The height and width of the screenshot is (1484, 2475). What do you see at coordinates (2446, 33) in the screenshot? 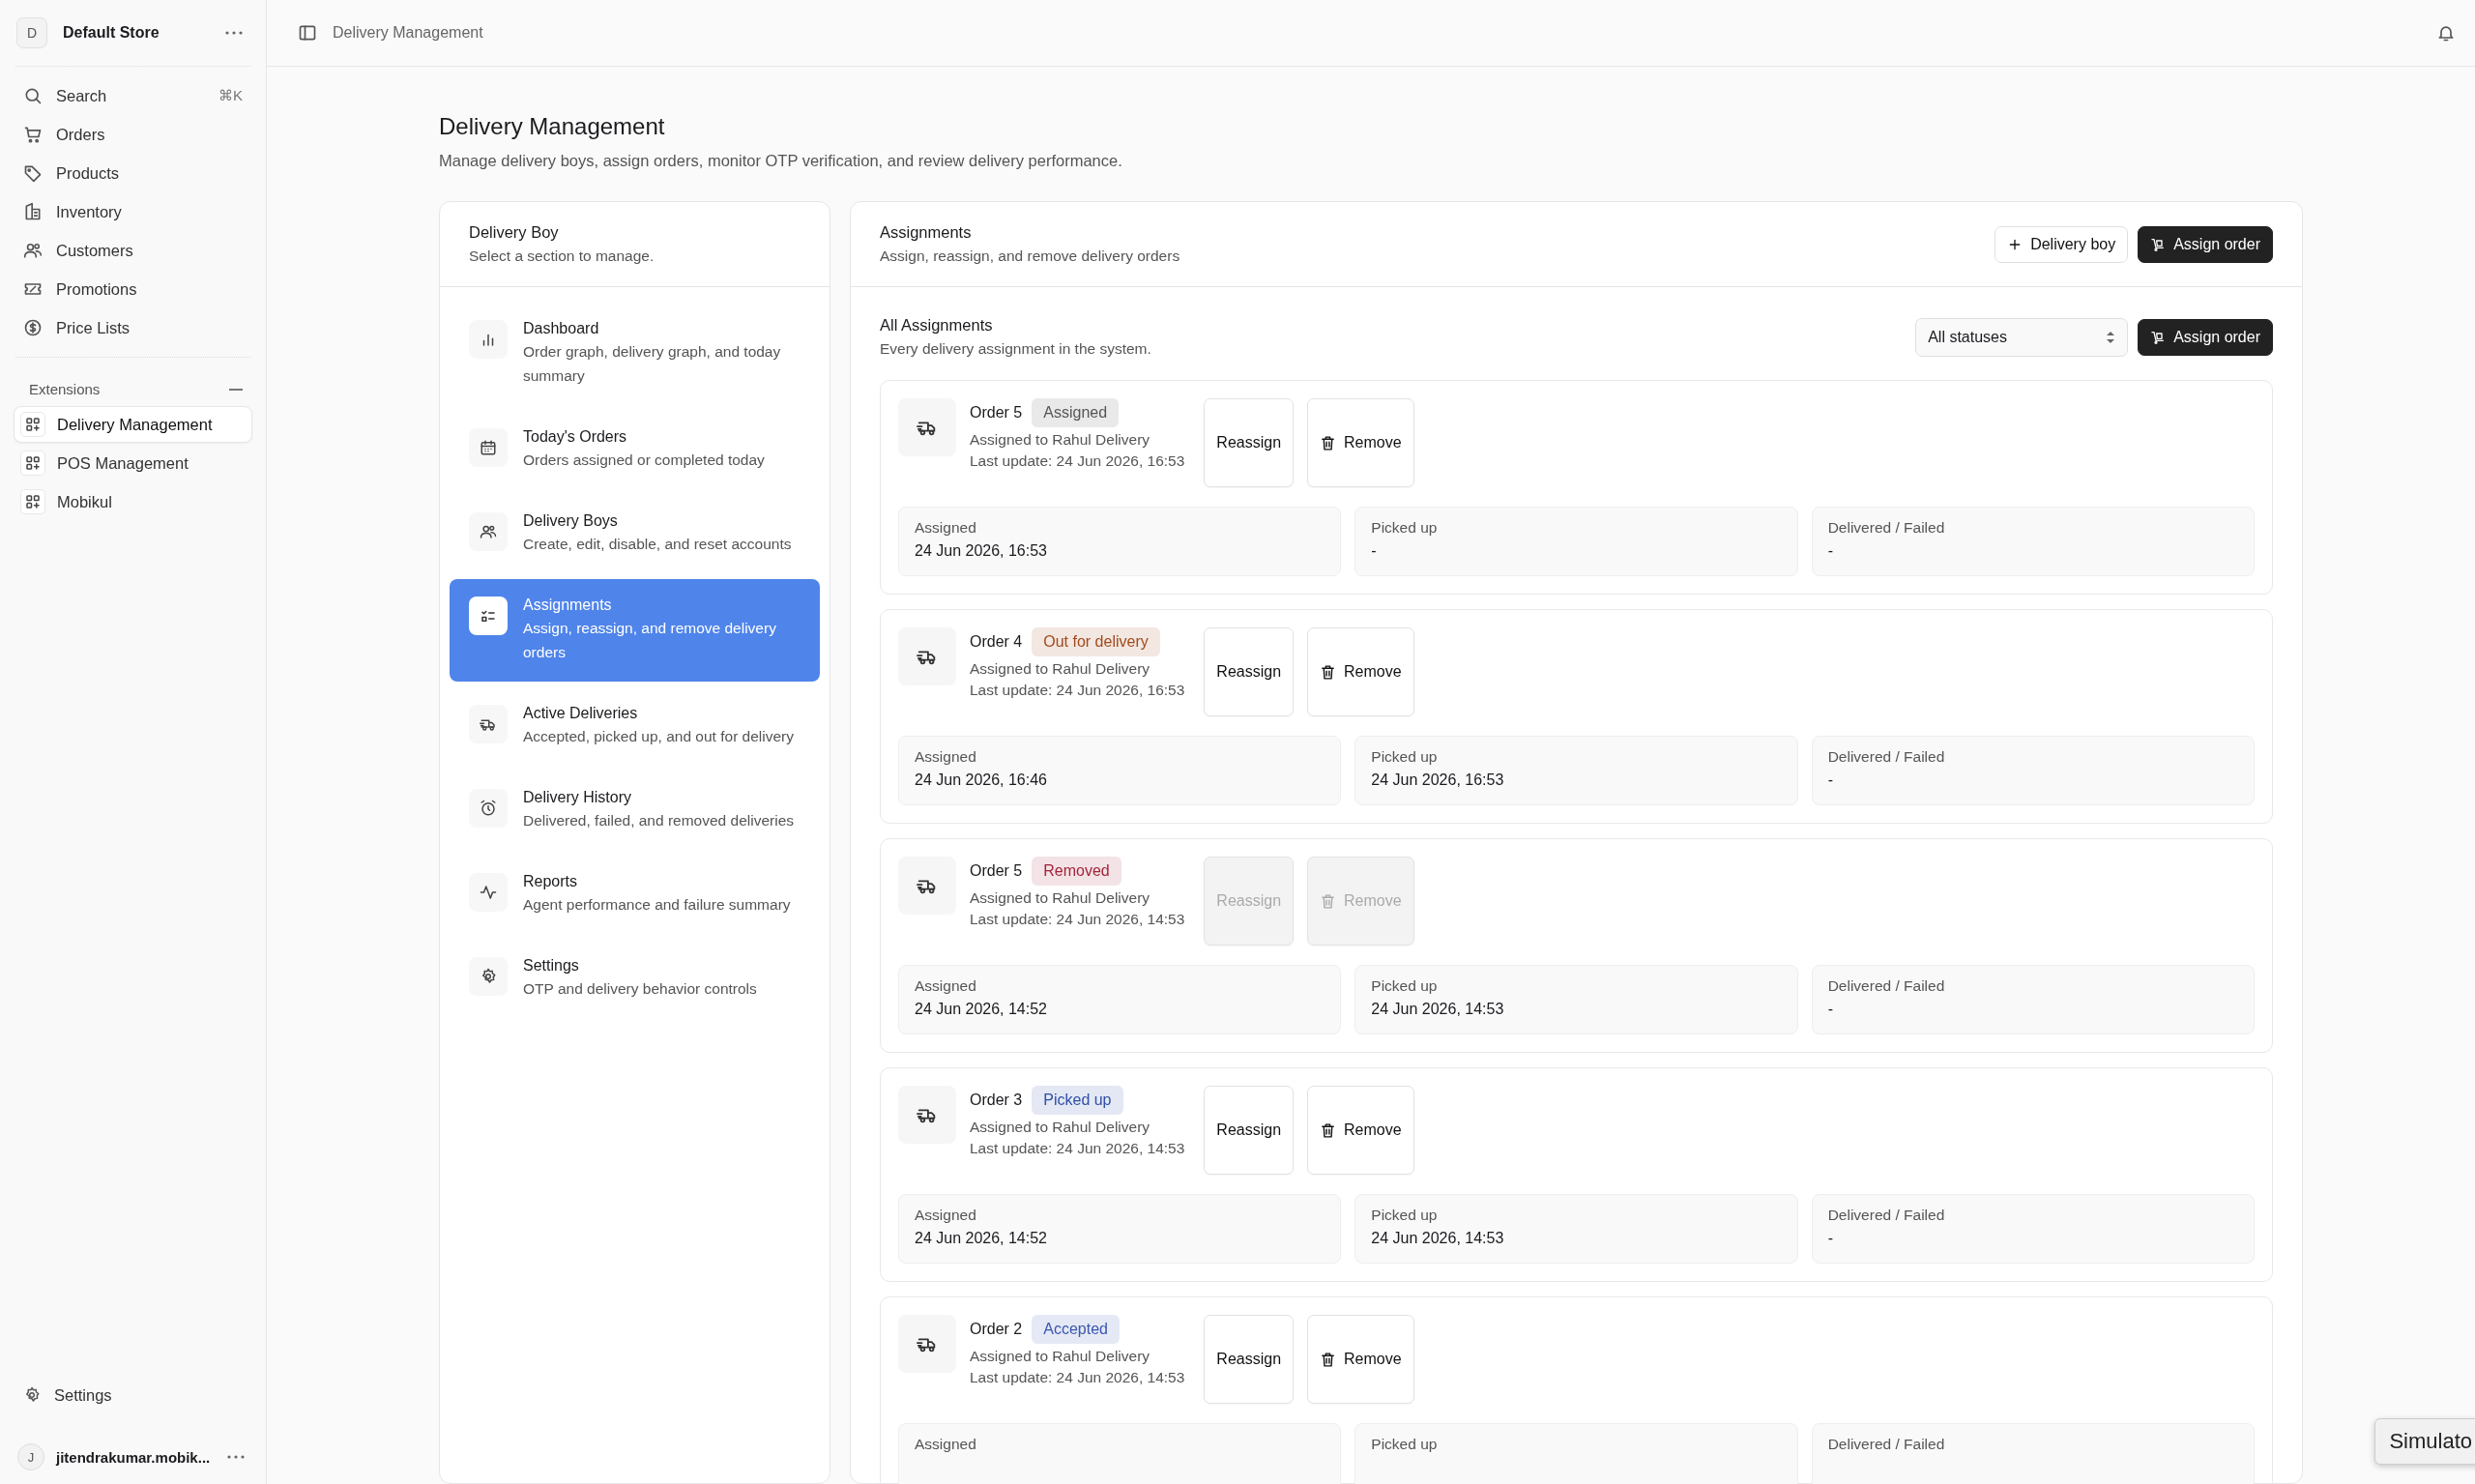
I see `notification-icon` at bounding box center [2446, 33].